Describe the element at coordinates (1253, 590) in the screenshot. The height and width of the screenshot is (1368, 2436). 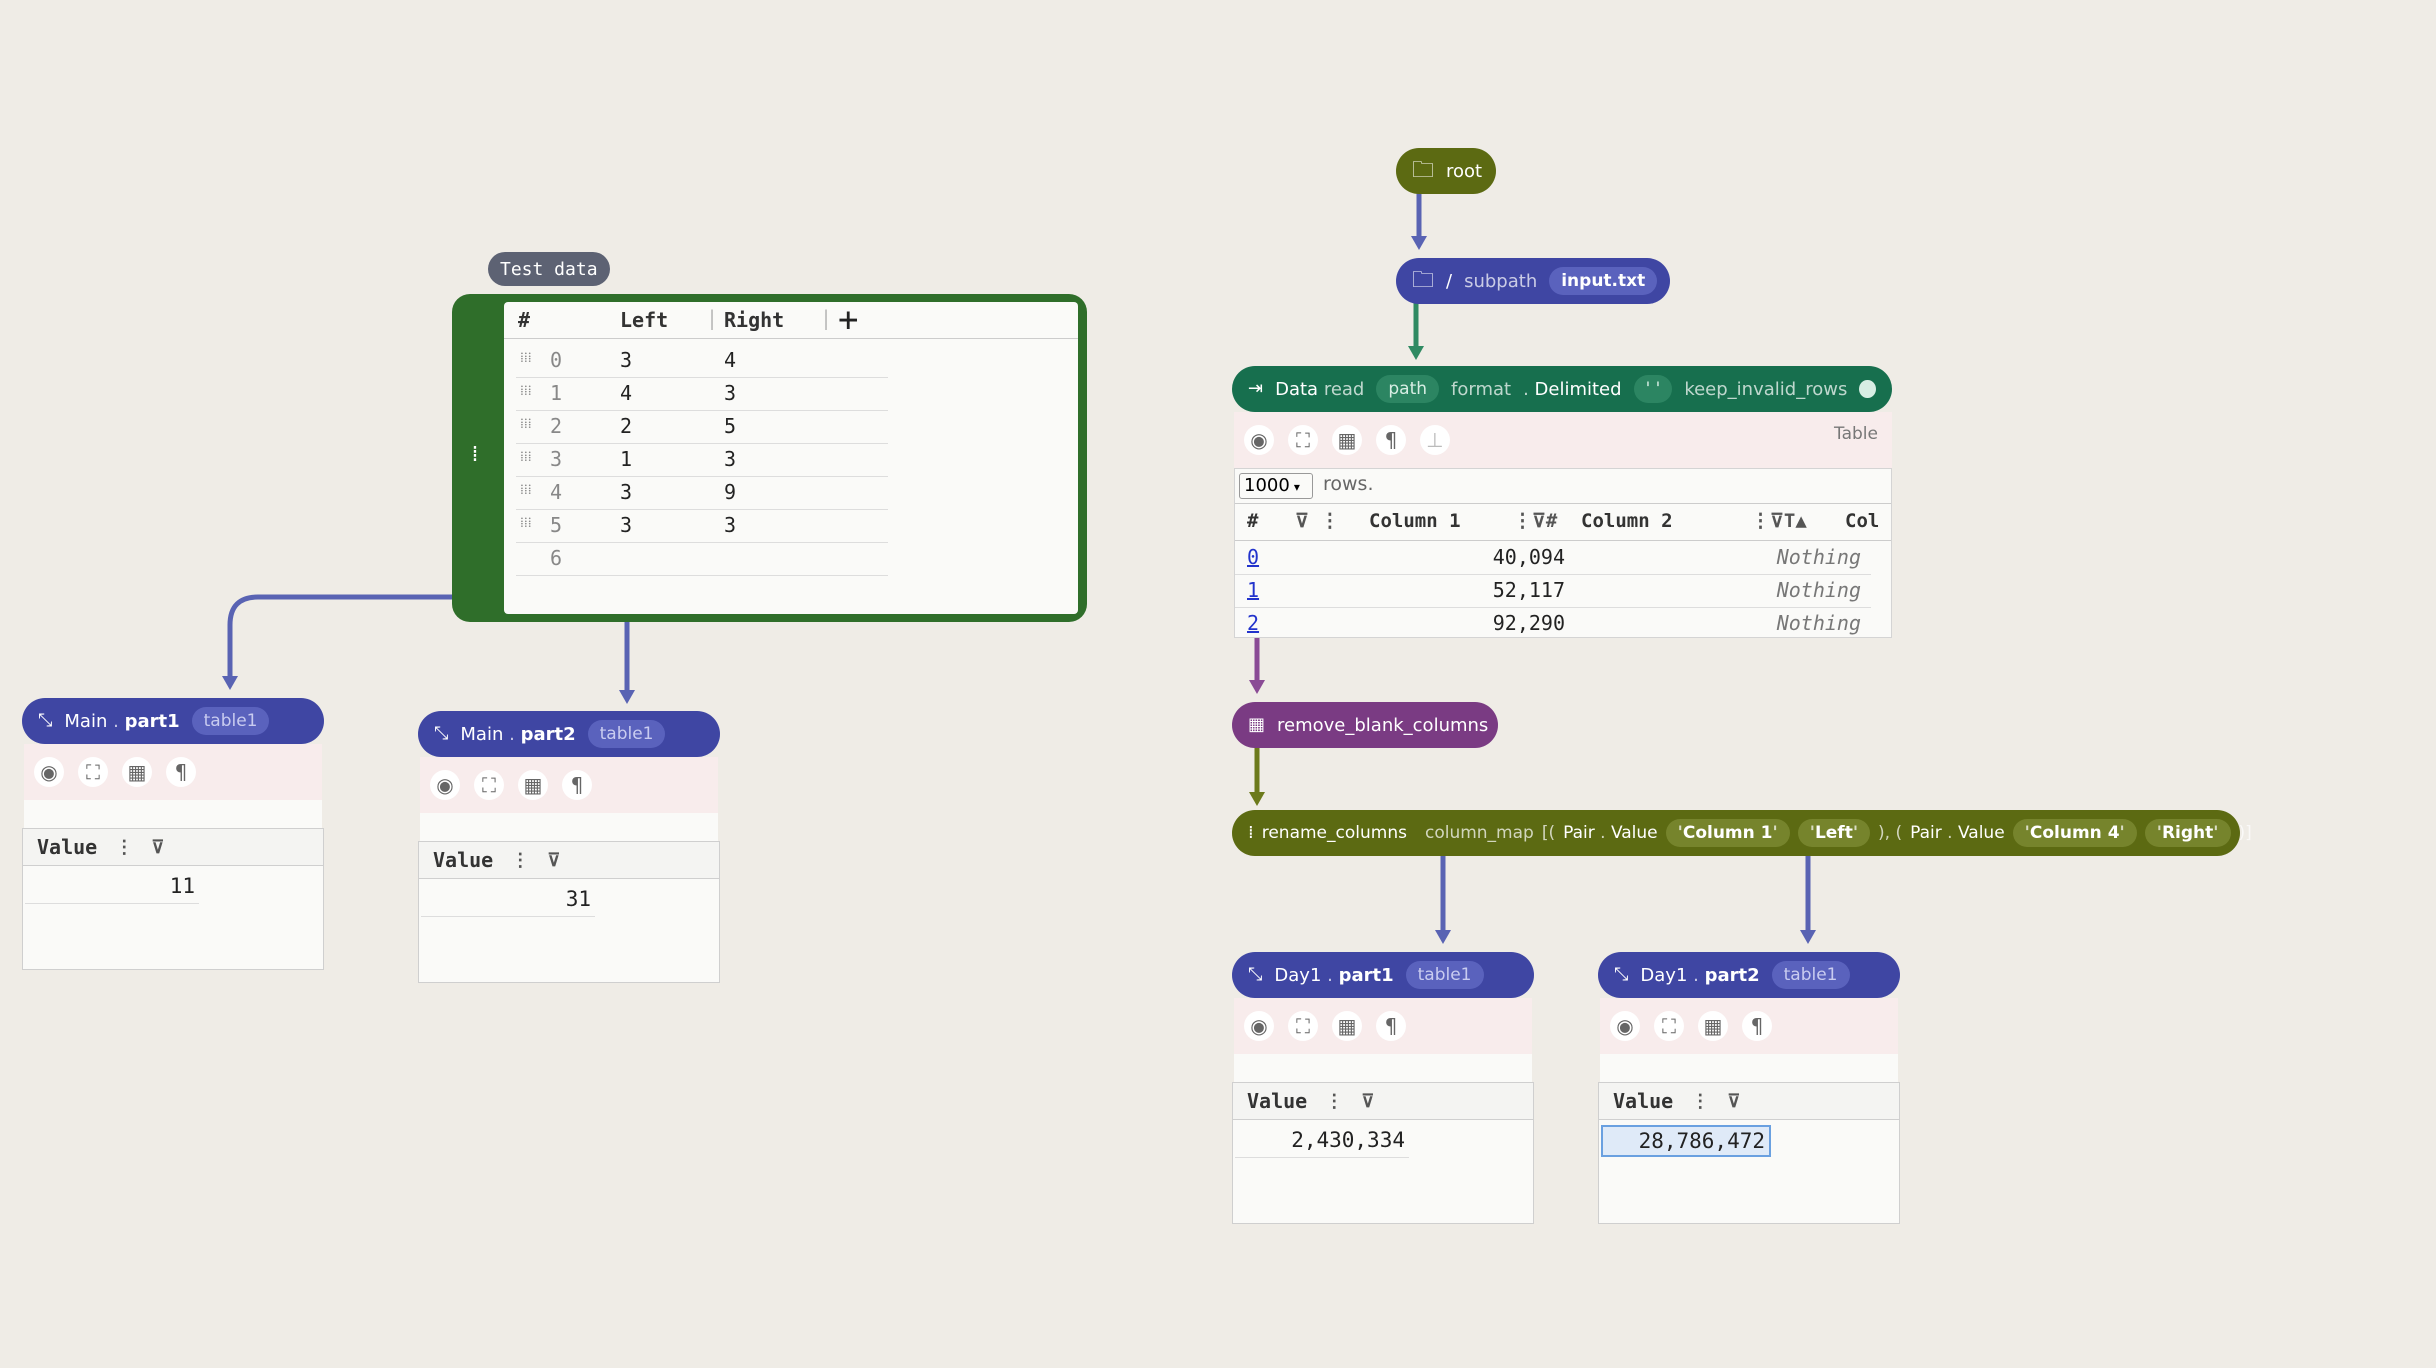
I see `row-index-link: 1` at that location.